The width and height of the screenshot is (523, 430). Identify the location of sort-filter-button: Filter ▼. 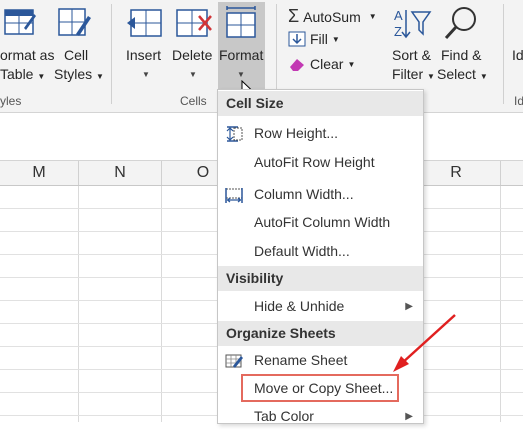
(413, 74).